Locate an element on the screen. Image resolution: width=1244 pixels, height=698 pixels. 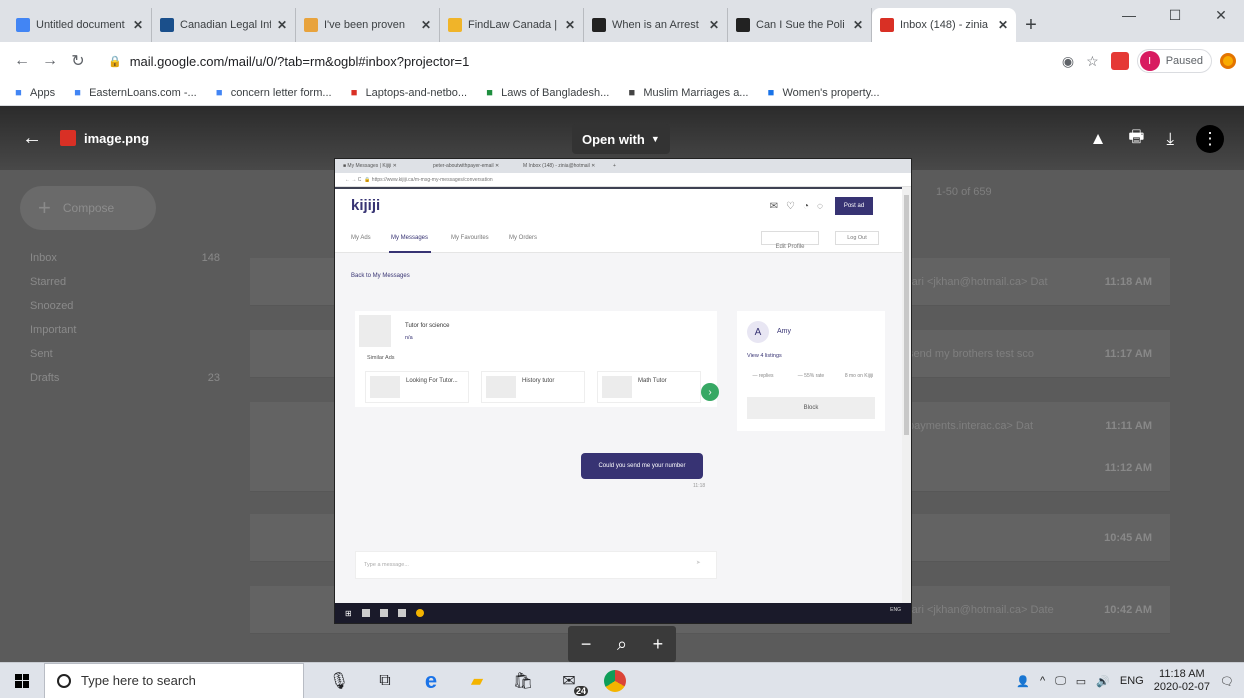
browser-tab: When is an Arrest ✕ is located at coordinates (656, 25).